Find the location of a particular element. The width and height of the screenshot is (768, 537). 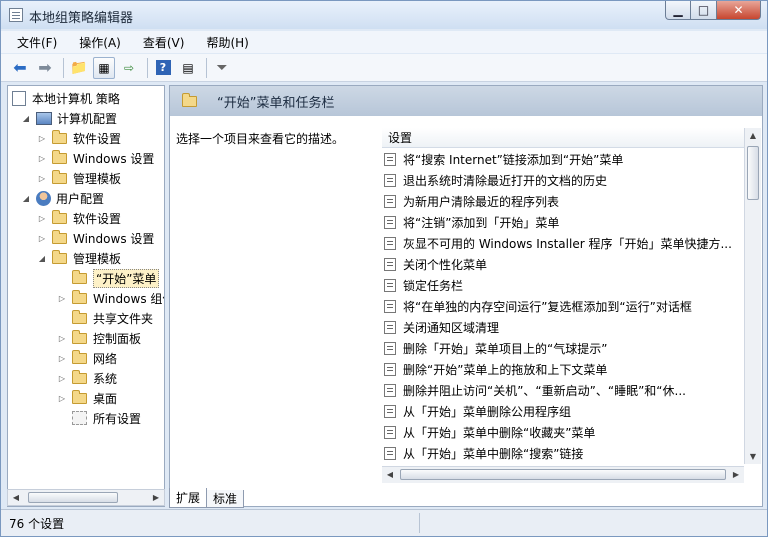

view-tabs: 扩展 标准 is located at coordinates (207, 498).